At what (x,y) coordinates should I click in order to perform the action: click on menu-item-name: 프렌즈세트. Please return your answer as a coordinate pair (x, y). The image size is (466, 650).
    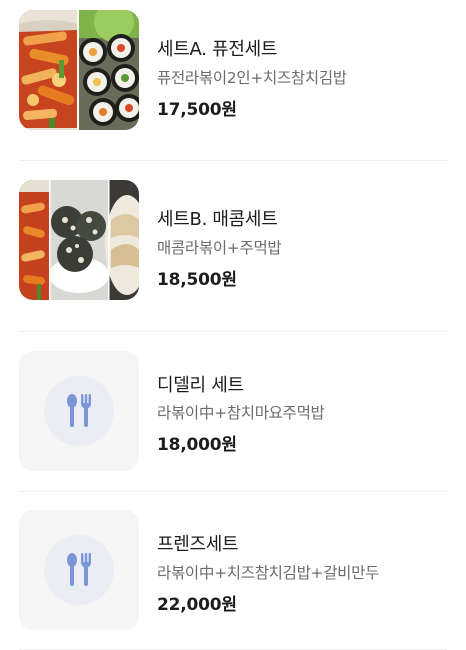
    Looking at the image, I should click on (198, 544).